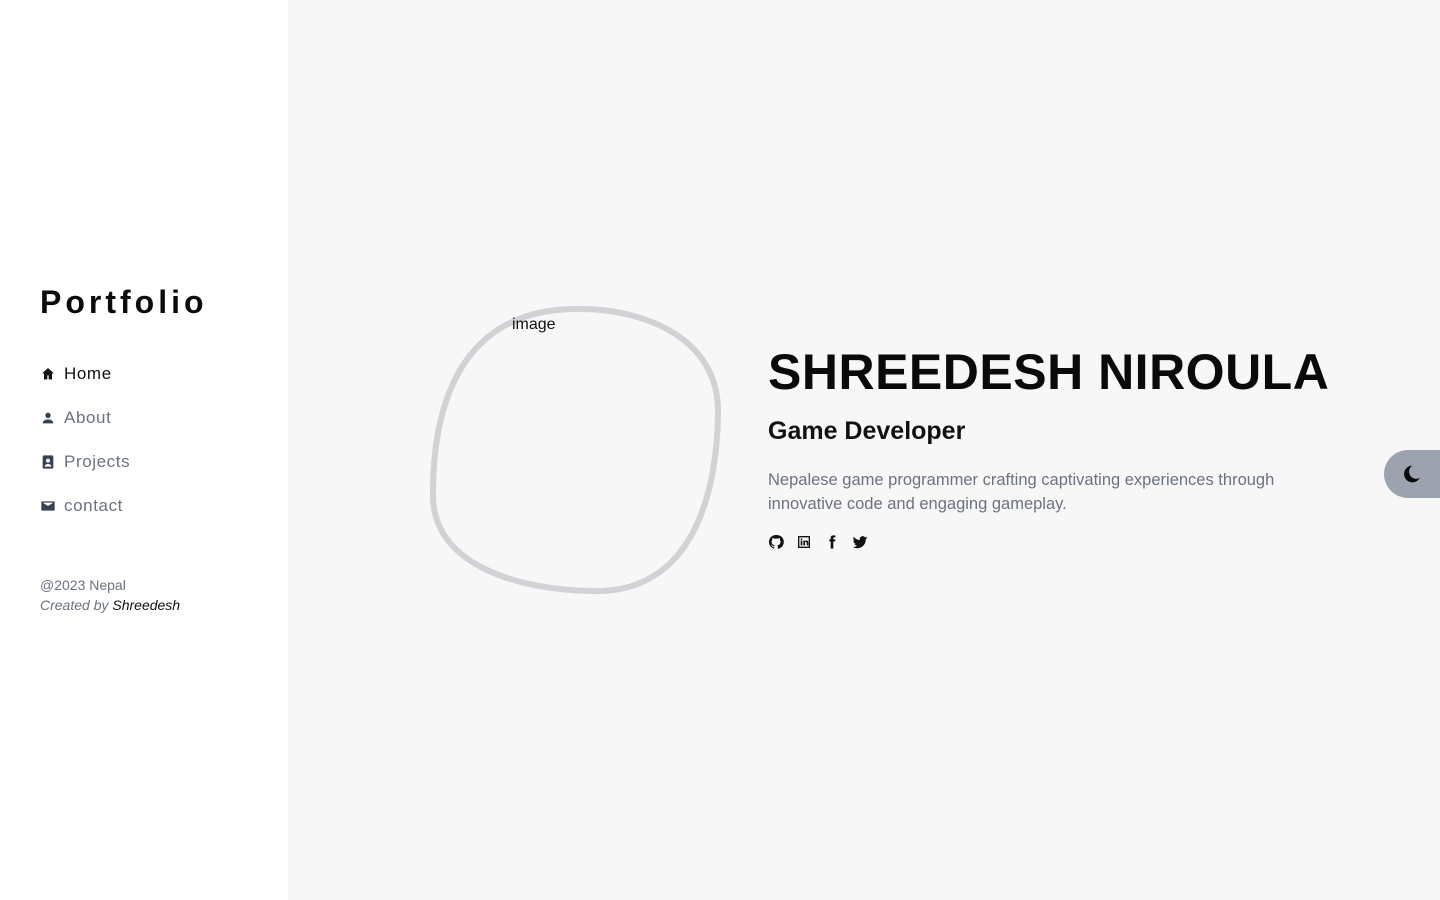  What do you see at coordinates (48, 462) in the screenshot?
I see `contact-book-icon` at bounding box center [48, 462].